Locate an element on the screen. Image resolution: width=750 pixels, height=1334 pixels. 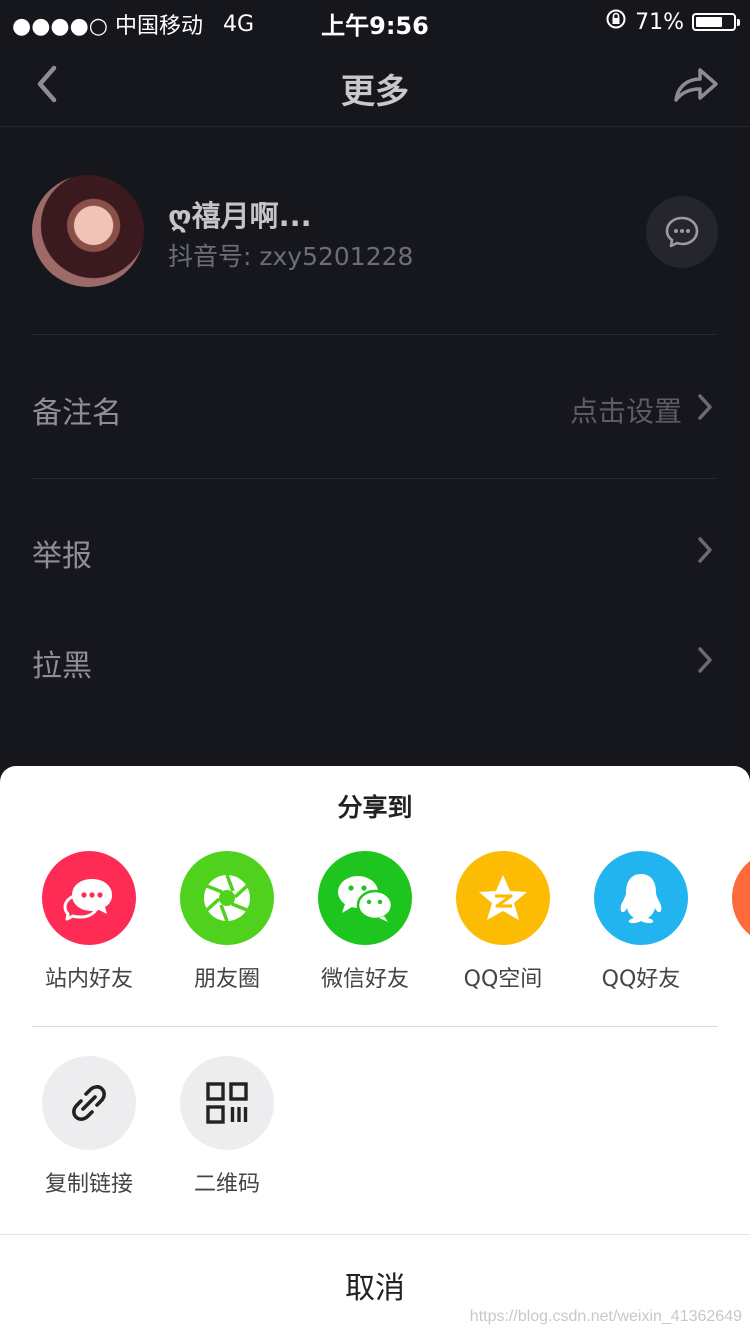
copy-link-button: 复制链接 is located at coordinates (89, 1126).